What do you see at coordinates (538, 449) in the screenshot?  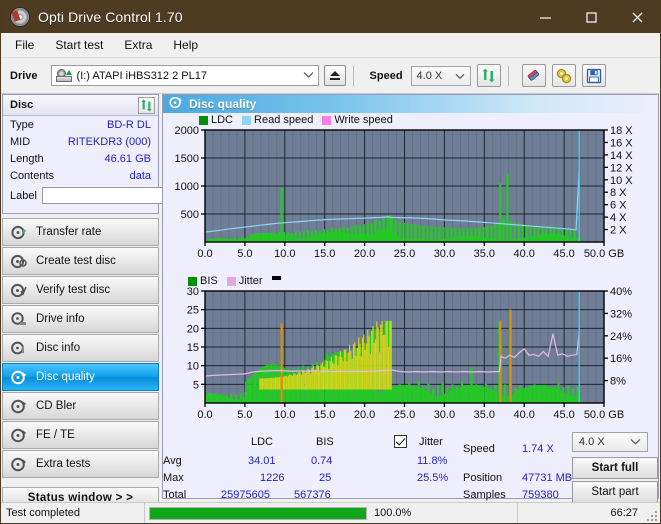 I see `speed-stat-value: 1.74 X` at bounding box center [538, 449].